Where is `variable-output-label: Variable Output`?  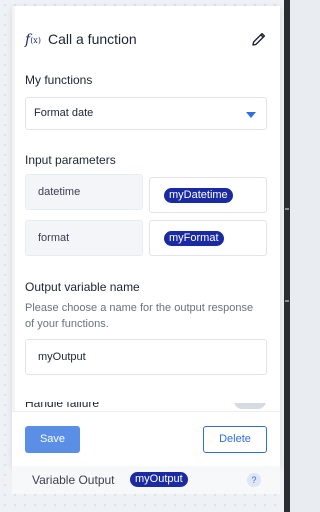 variable-output-label: Variable Output is located at coordinates (73, 480).